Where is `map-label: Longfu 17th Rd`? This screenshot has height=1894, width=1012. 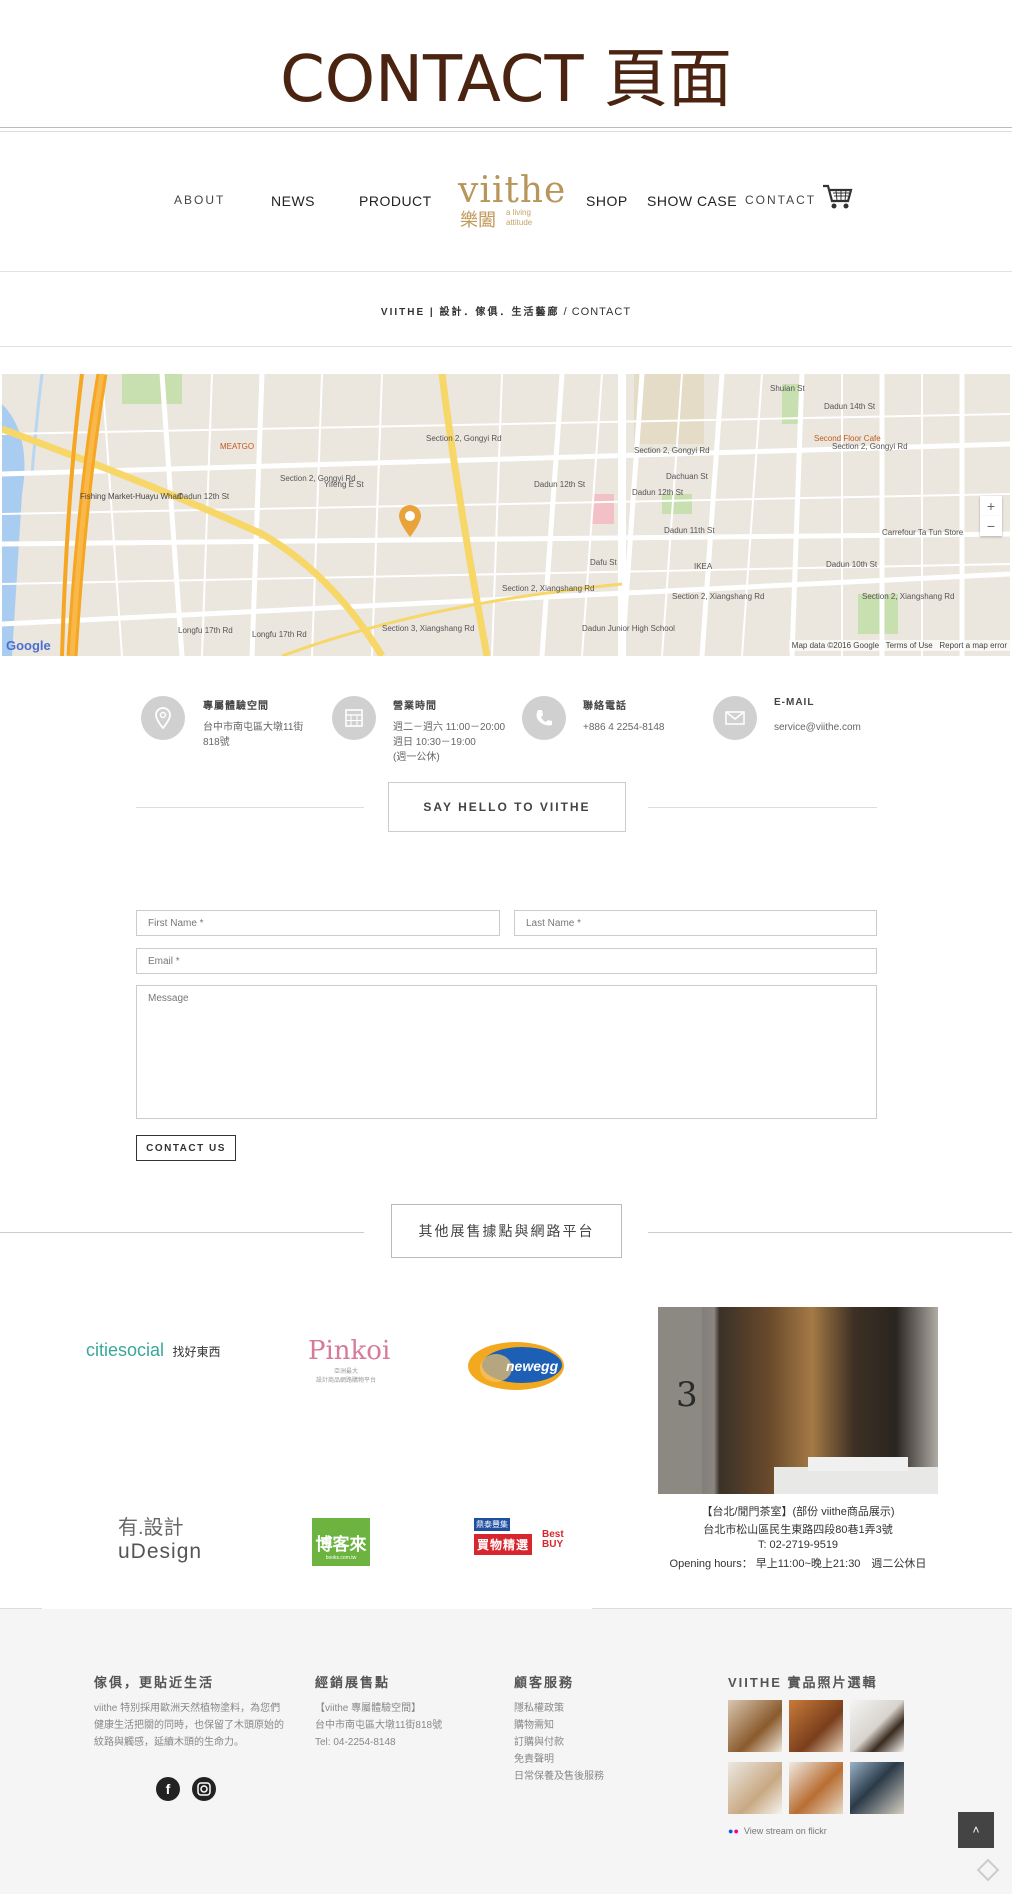 map-label: Longfu 17th Rd is located at coordinates (279, 634).